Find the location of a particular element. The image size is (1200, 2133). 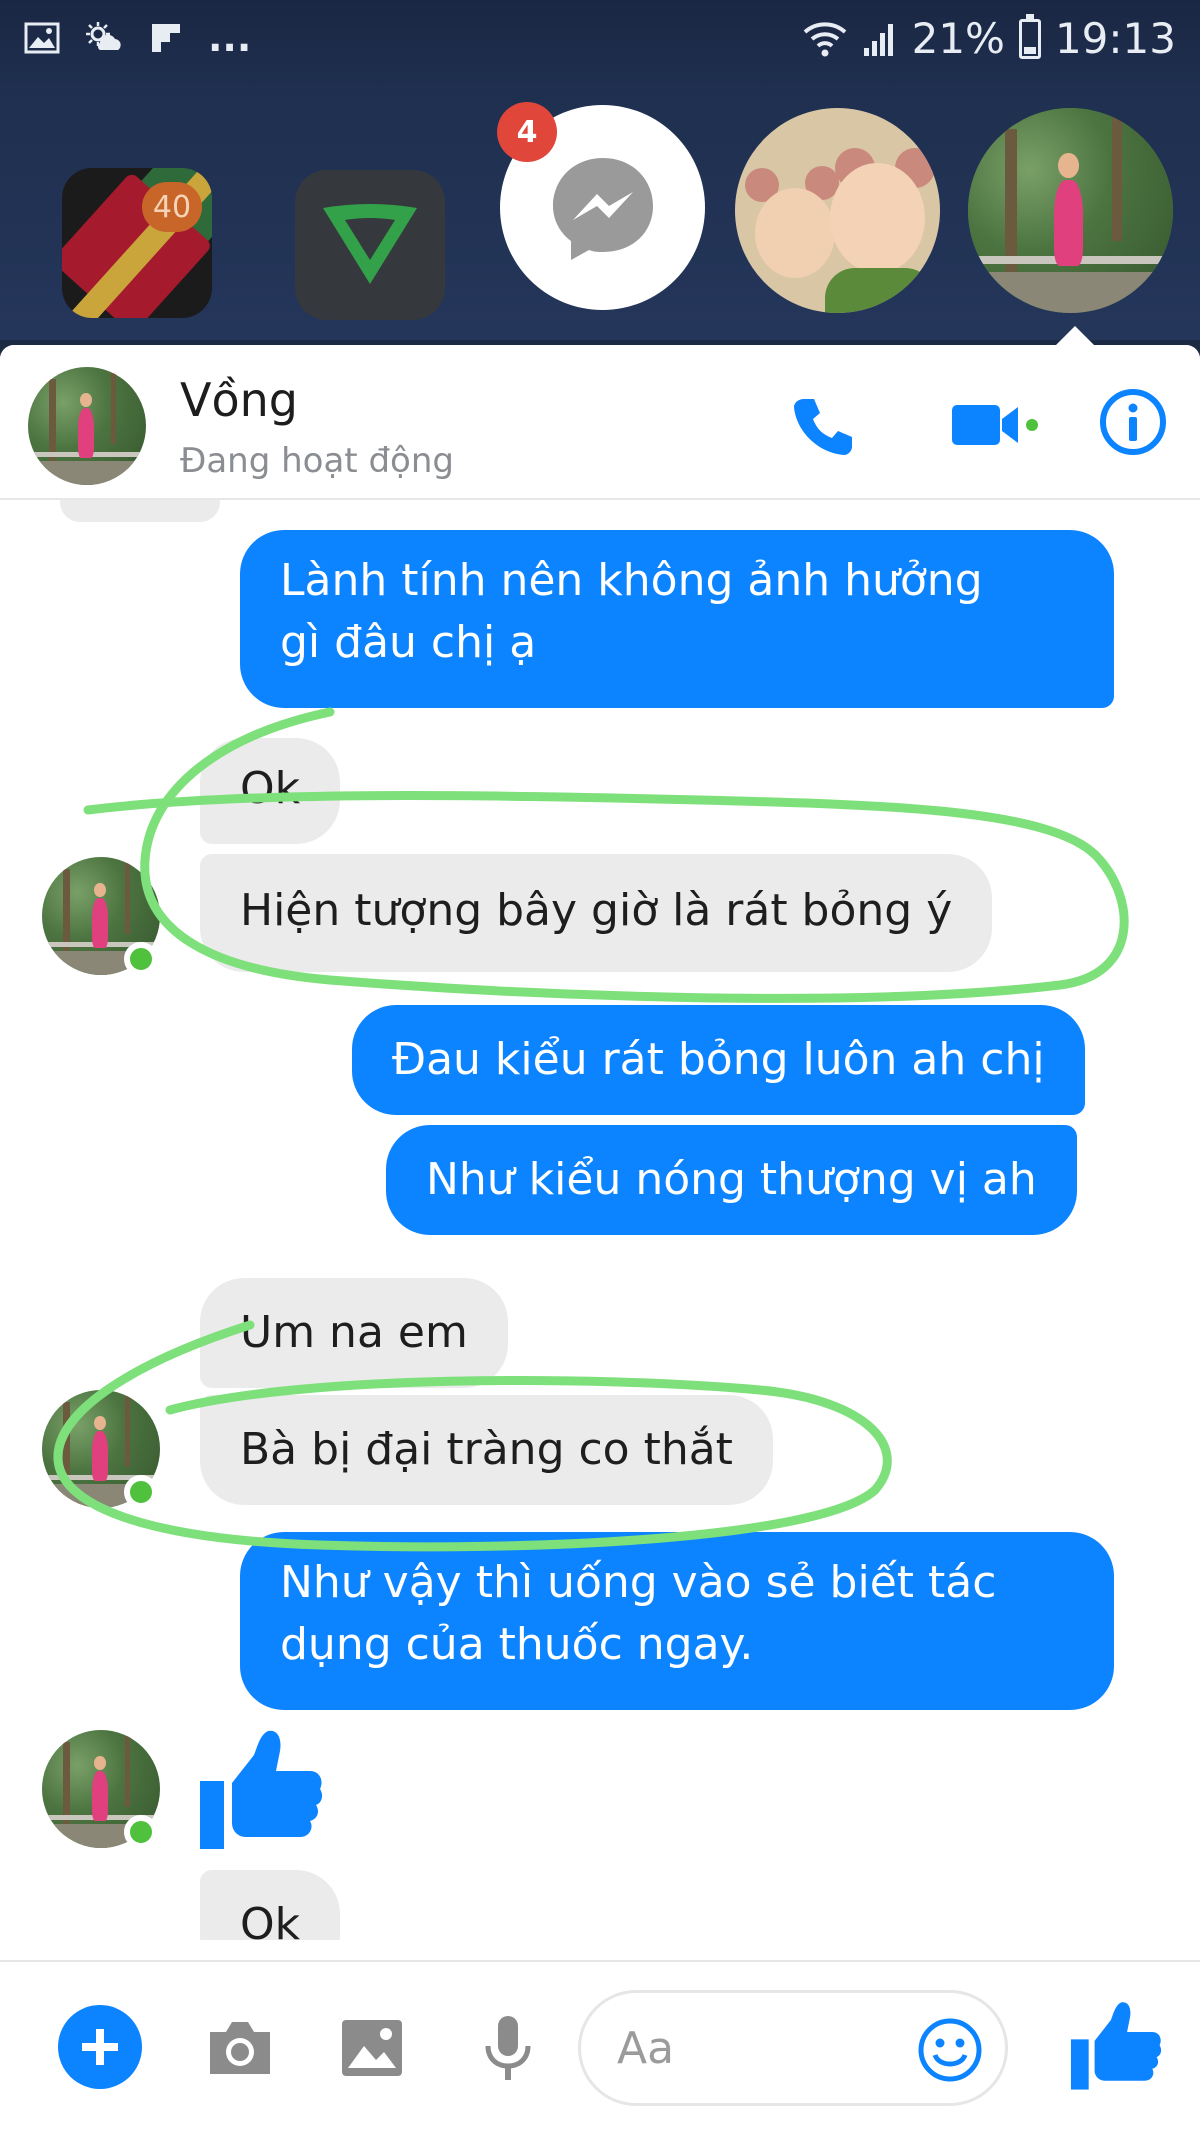

info-button is located at coordinates (1133, 422).